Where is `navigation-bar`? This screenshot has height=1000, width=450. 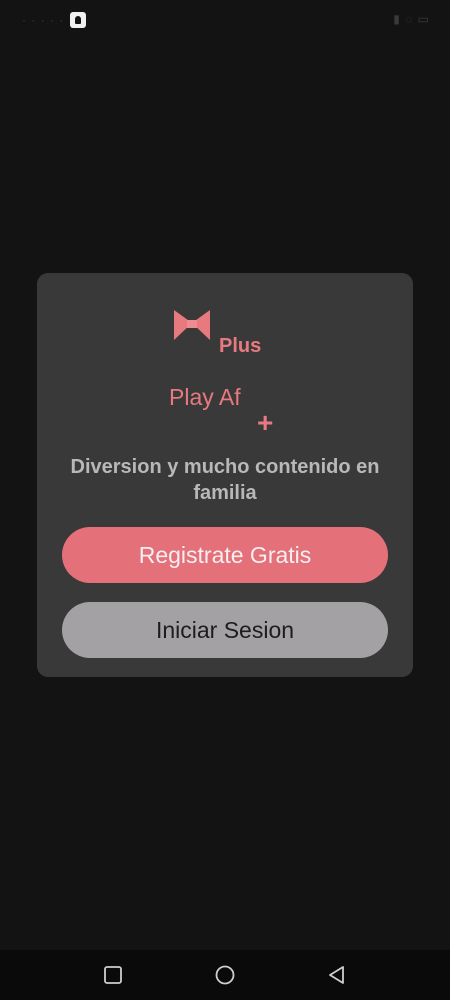 navigation-bar is located at coordinates (225, 975).